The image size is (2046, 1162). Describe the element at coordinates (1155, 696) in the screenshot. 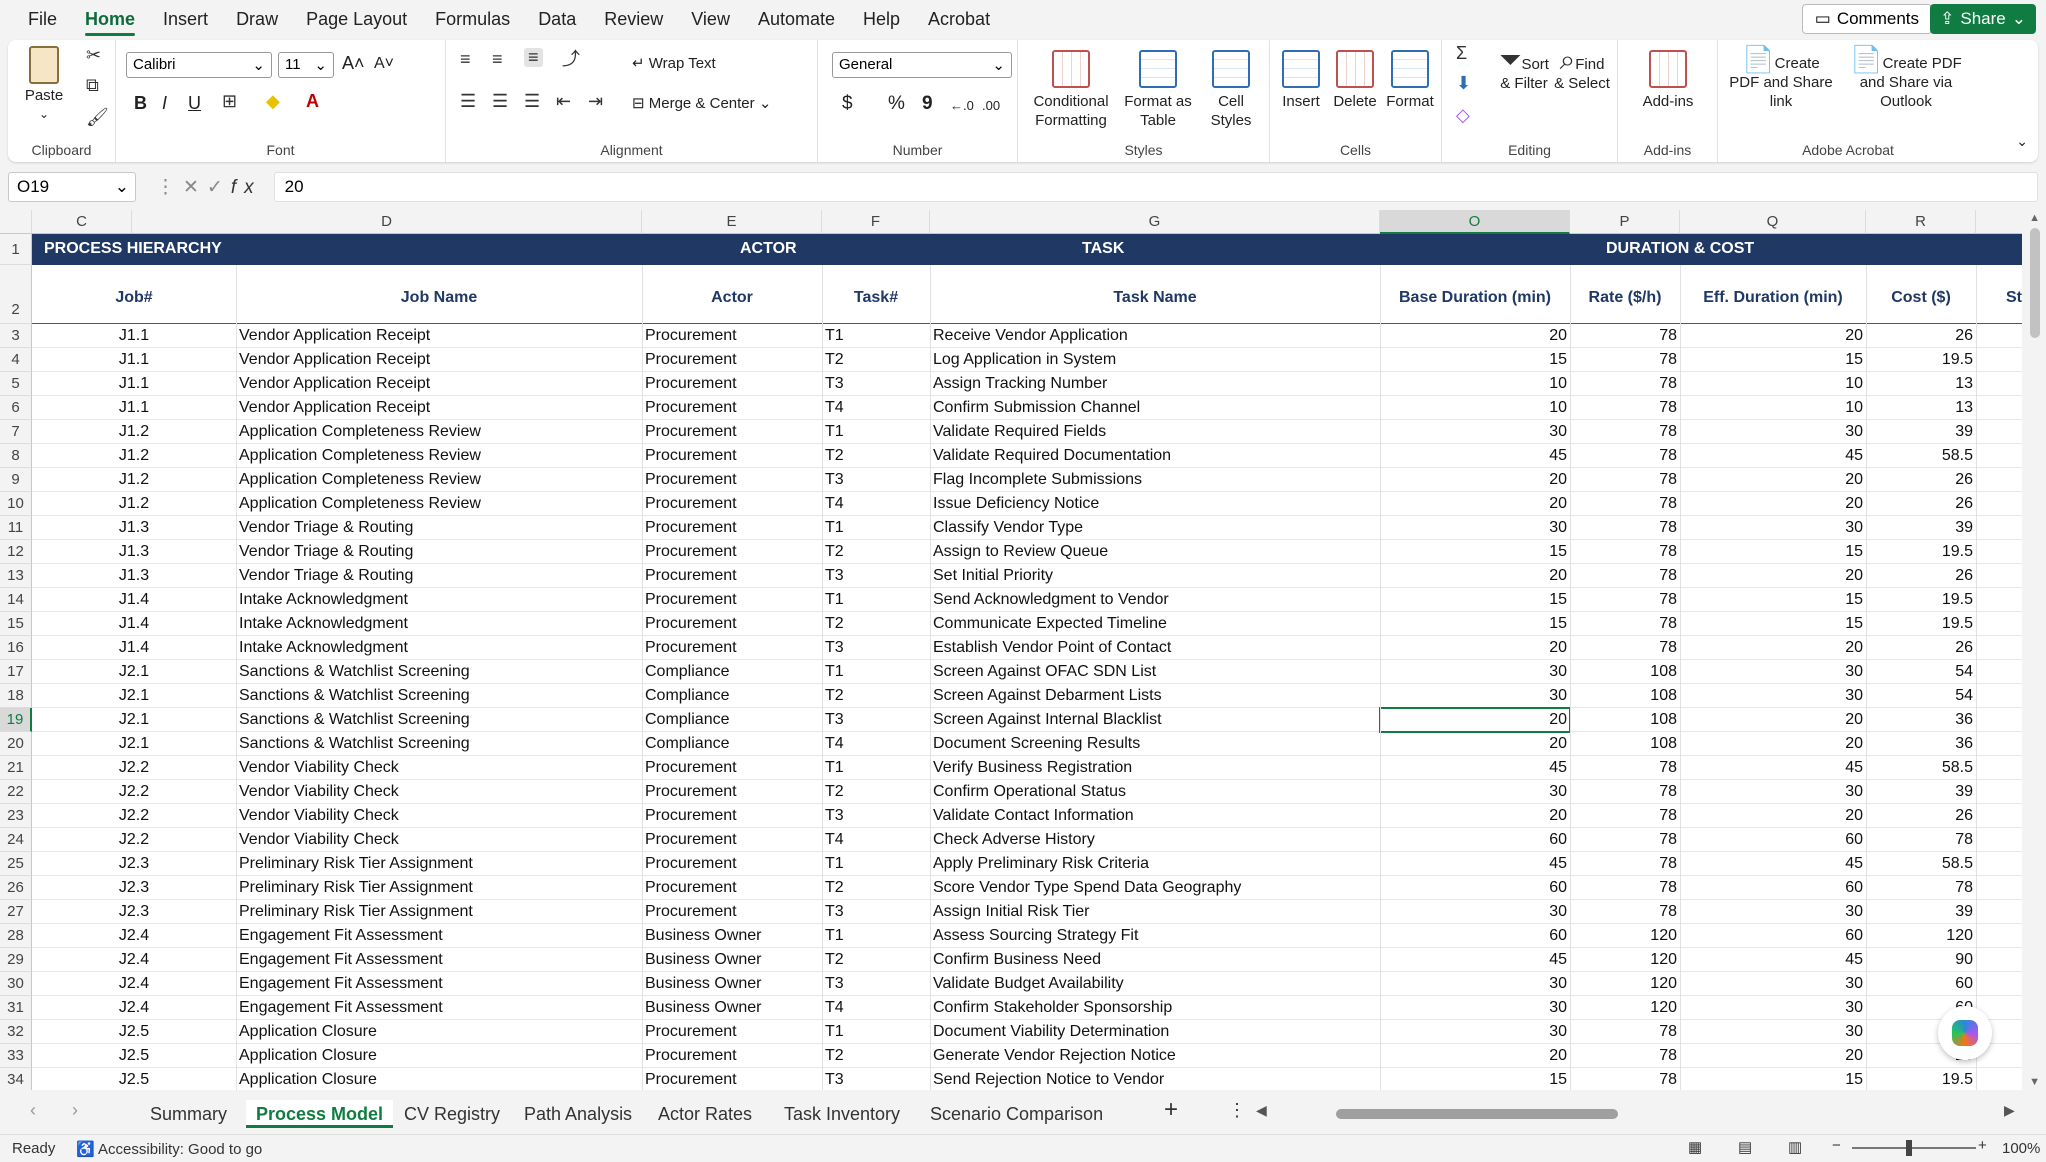

I see `cell-tname: Screen Against Debarment Lists` at that location.